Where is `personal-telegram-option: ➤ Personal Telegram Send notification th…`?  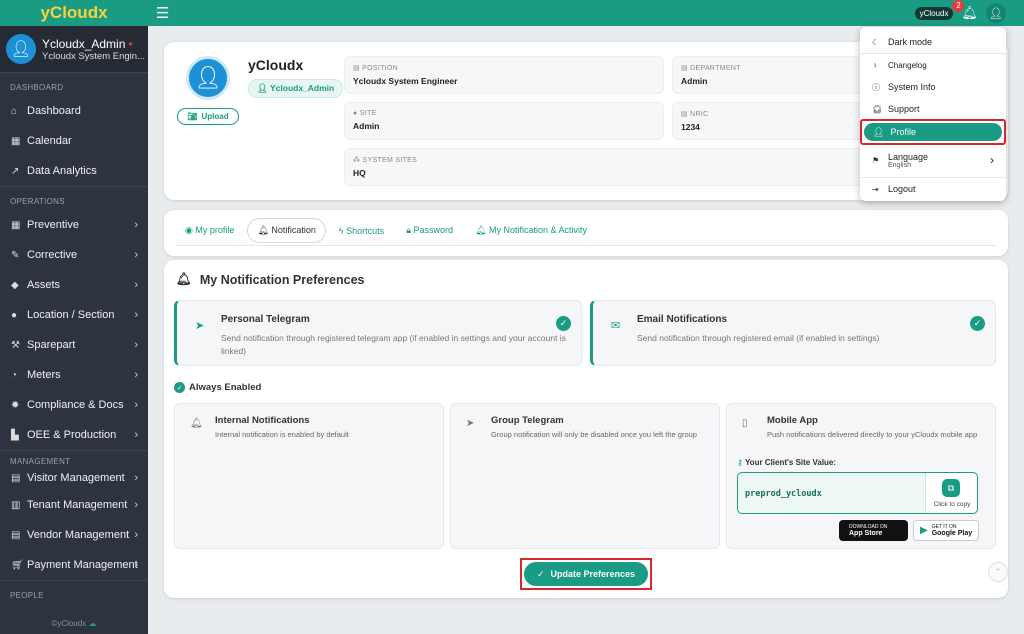 personal-telegram-option: ➤ Personal Telegram Send notification th… is located at coordinates (378, 333).